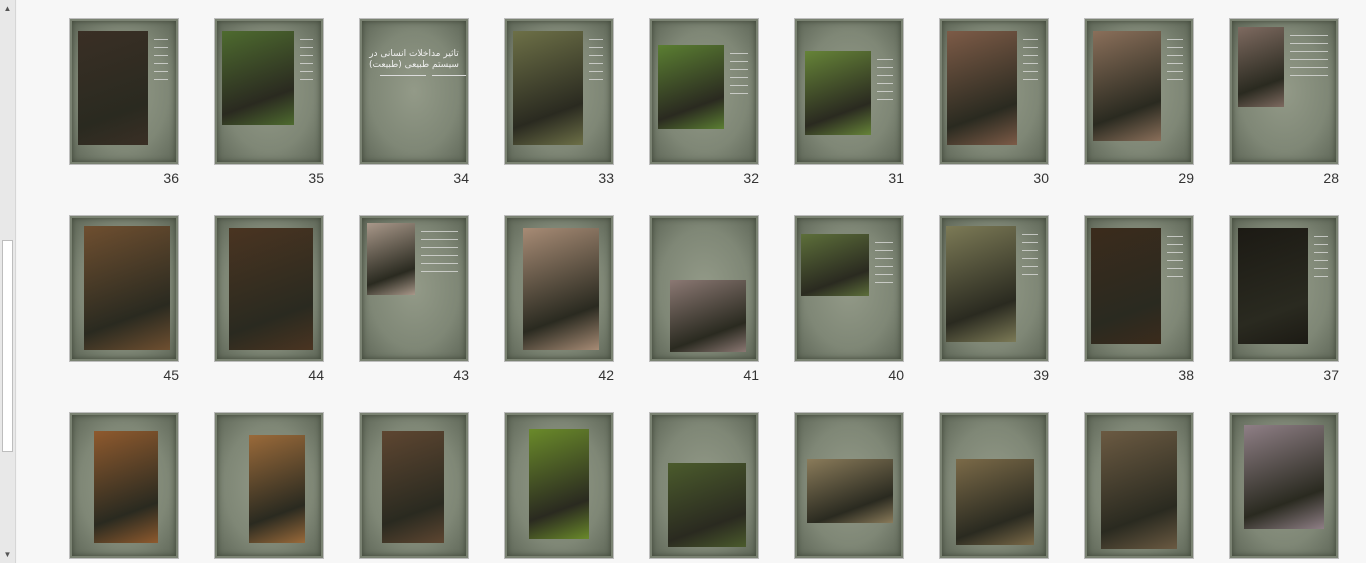 The height and width of the screenshot is (563, 1366). Describe the element at coordinates (7, 554) in the screenshot. I see `scroll-down-icon: ▼` at that location.